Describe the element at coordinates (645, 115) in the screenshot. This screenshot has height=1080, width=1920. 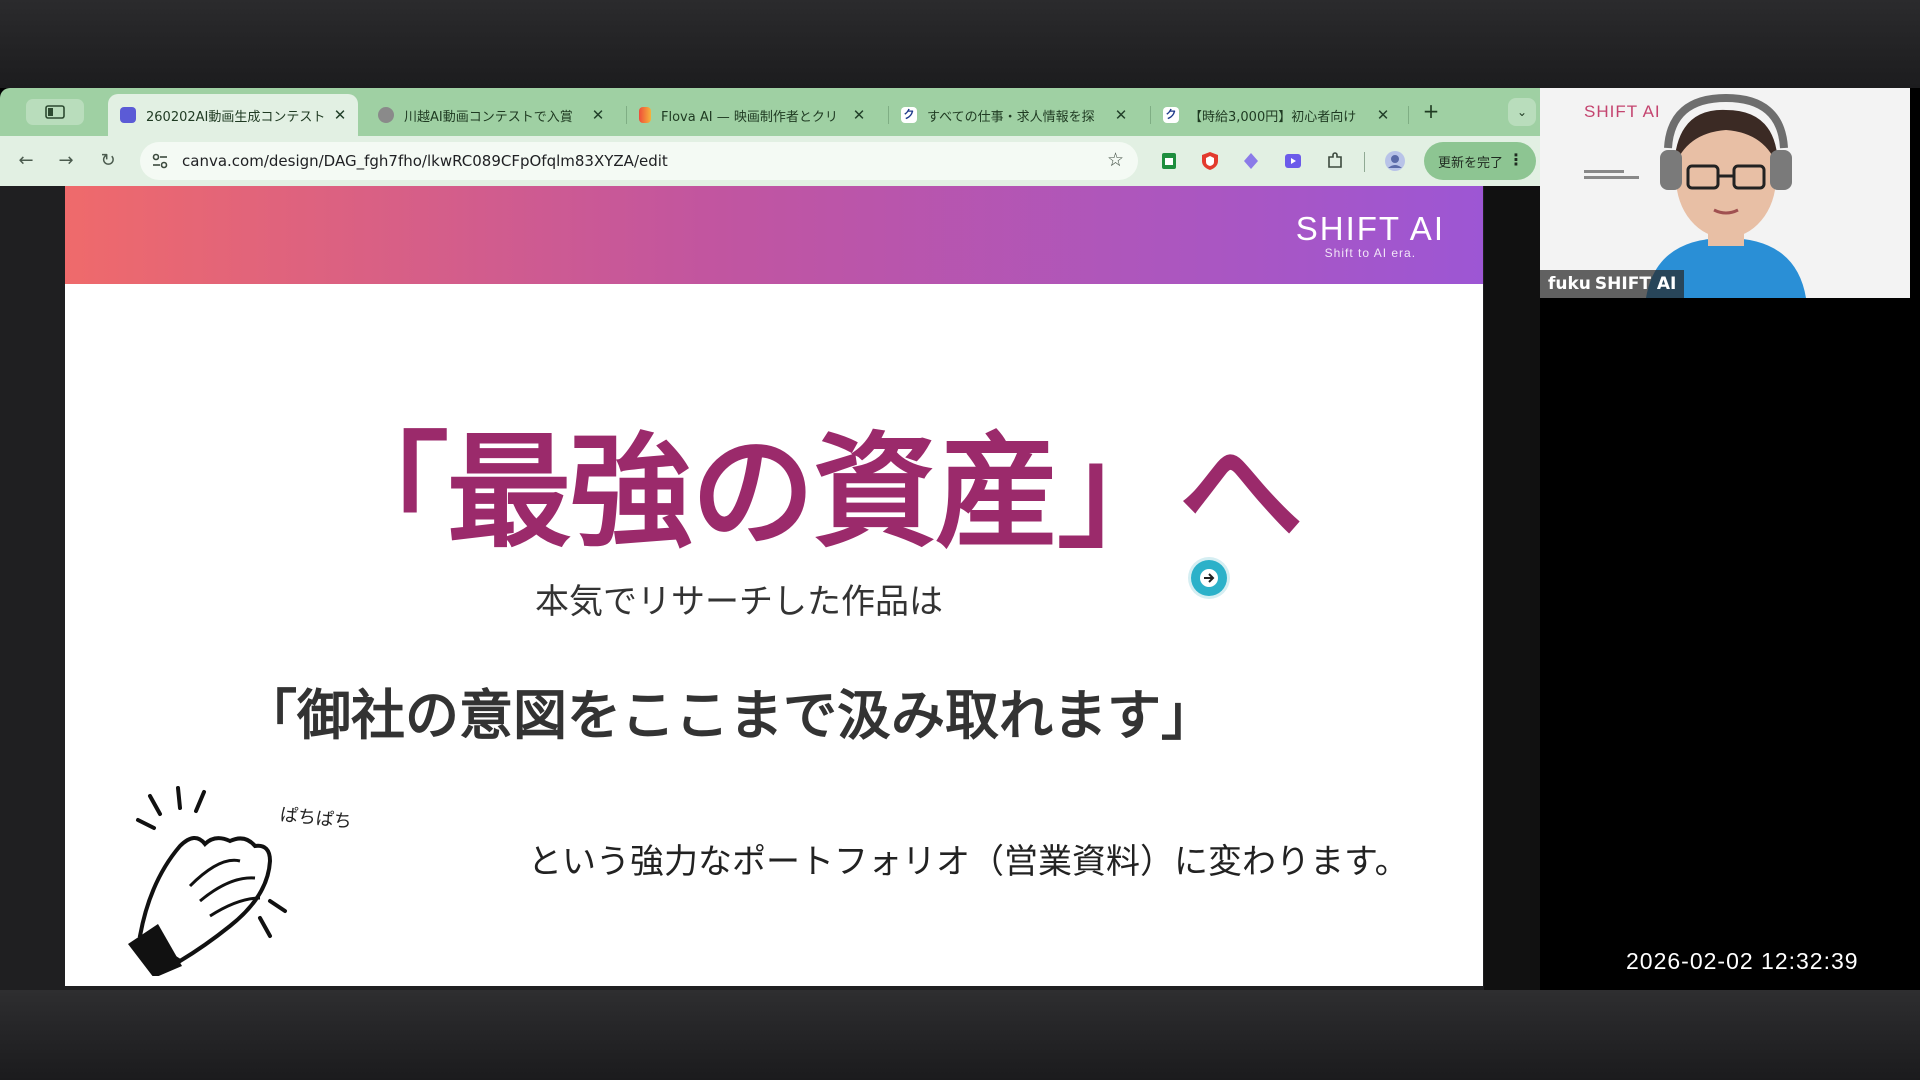
I see `flova-favicon-icon` at that location.